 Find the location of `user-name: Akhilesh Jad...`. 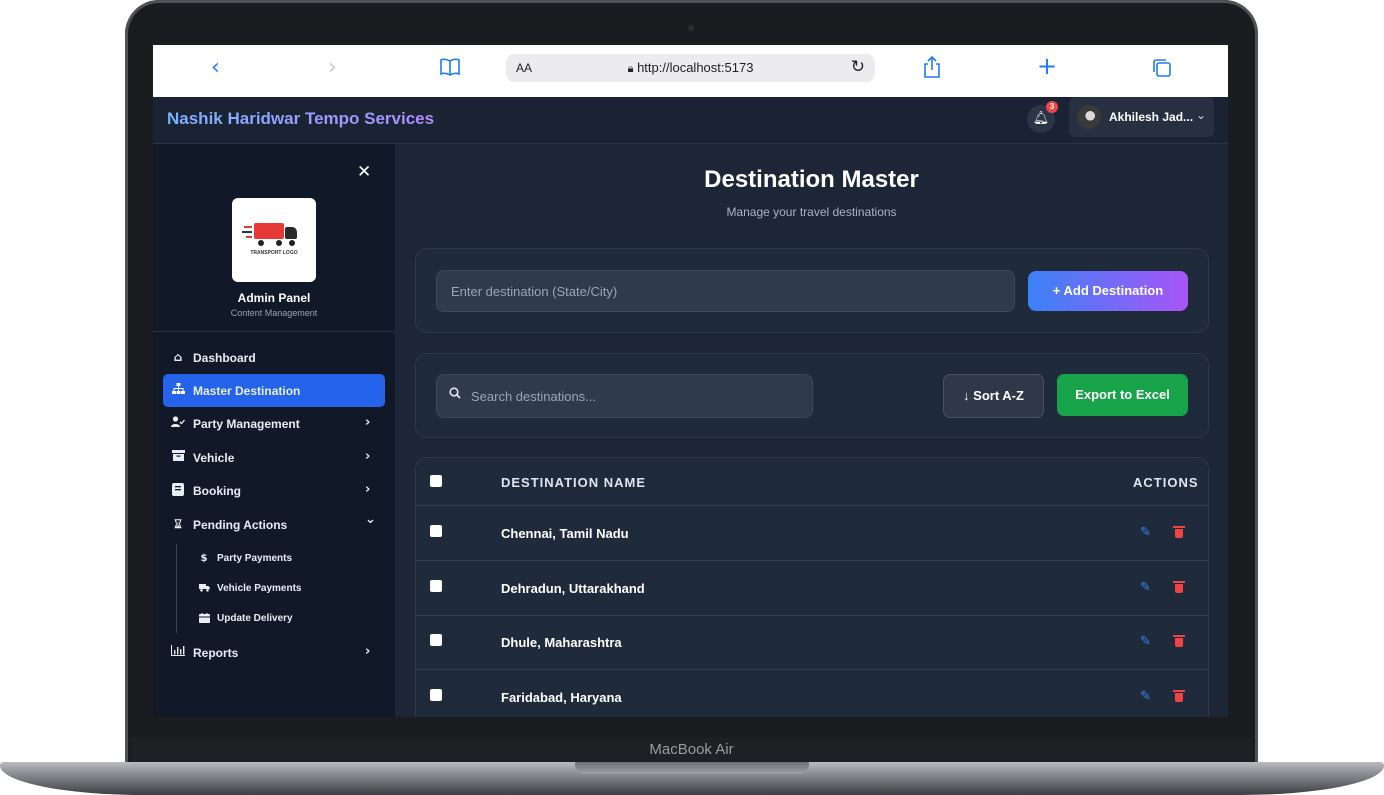

user-name: Akhilesh Jad... is located at coordinates (1151, 117).